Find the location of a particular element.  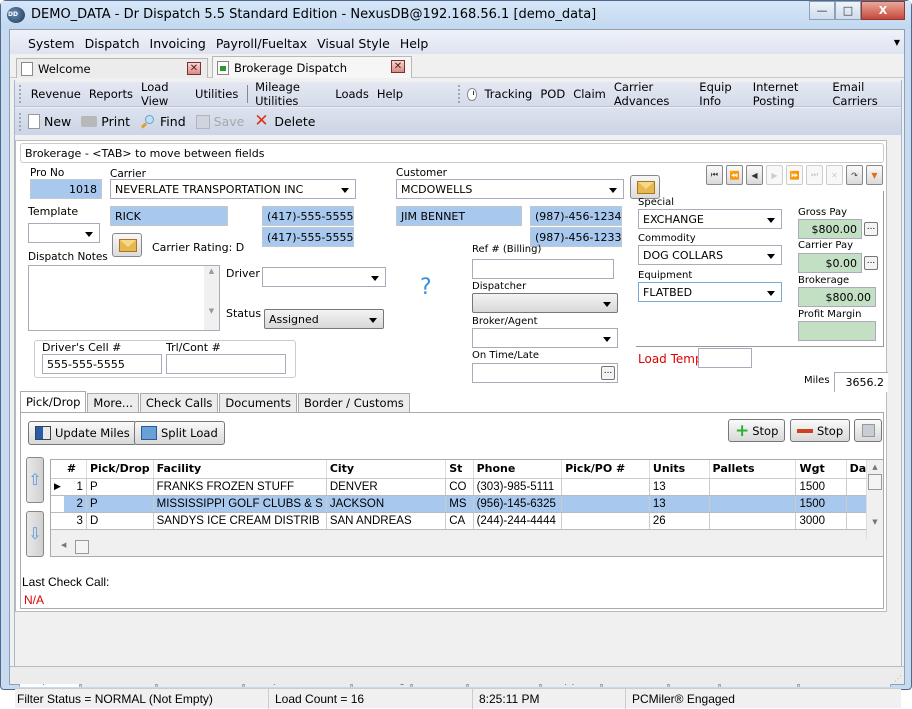

close-tab-icon: ✕ is located at coordinates (194, 68).